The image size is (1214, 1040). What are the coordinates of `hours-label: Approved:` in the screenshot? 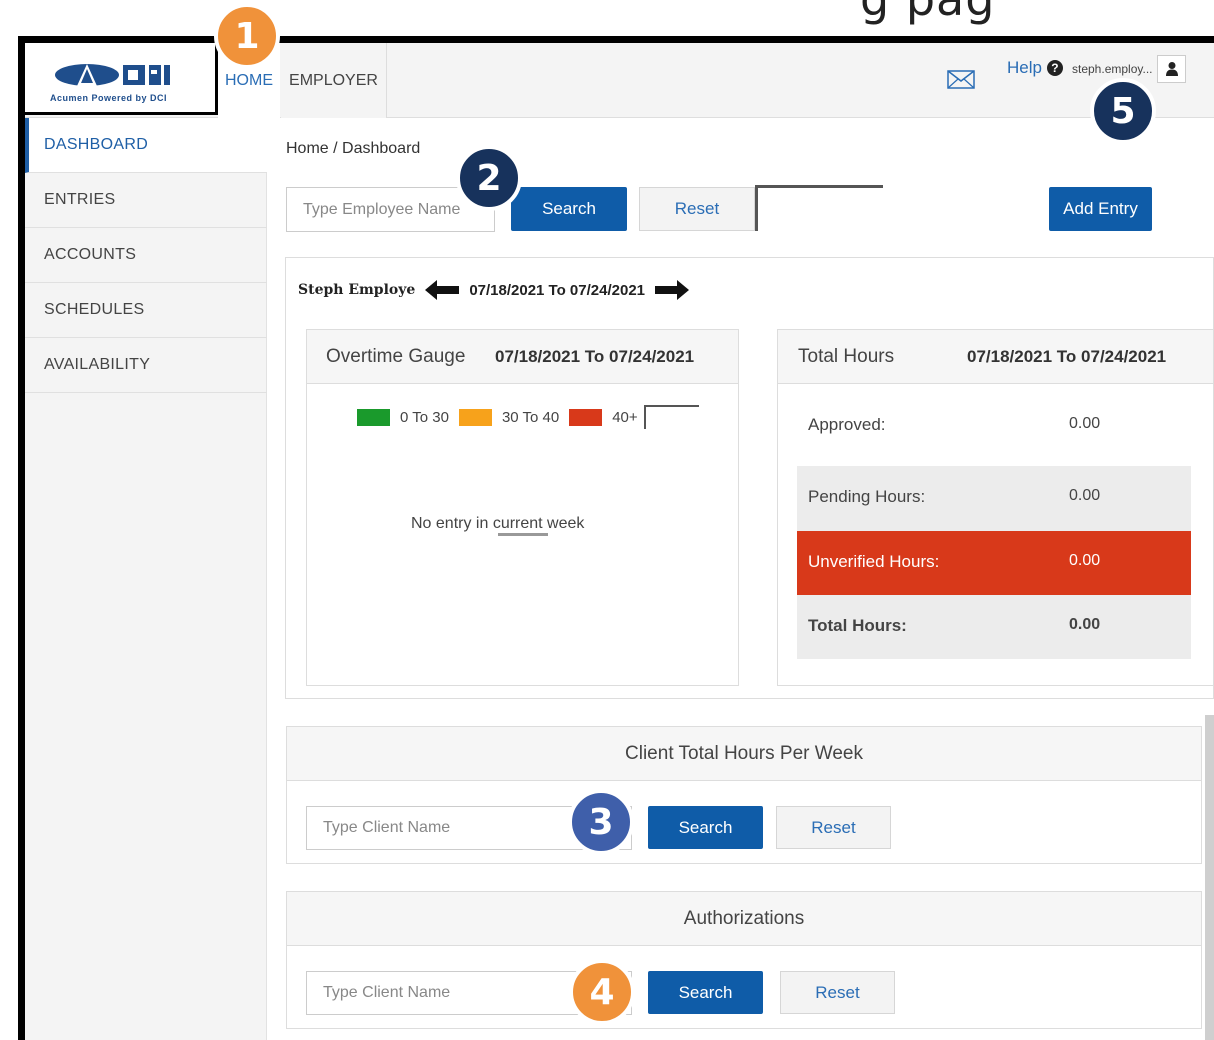 It's located at (847, 424).